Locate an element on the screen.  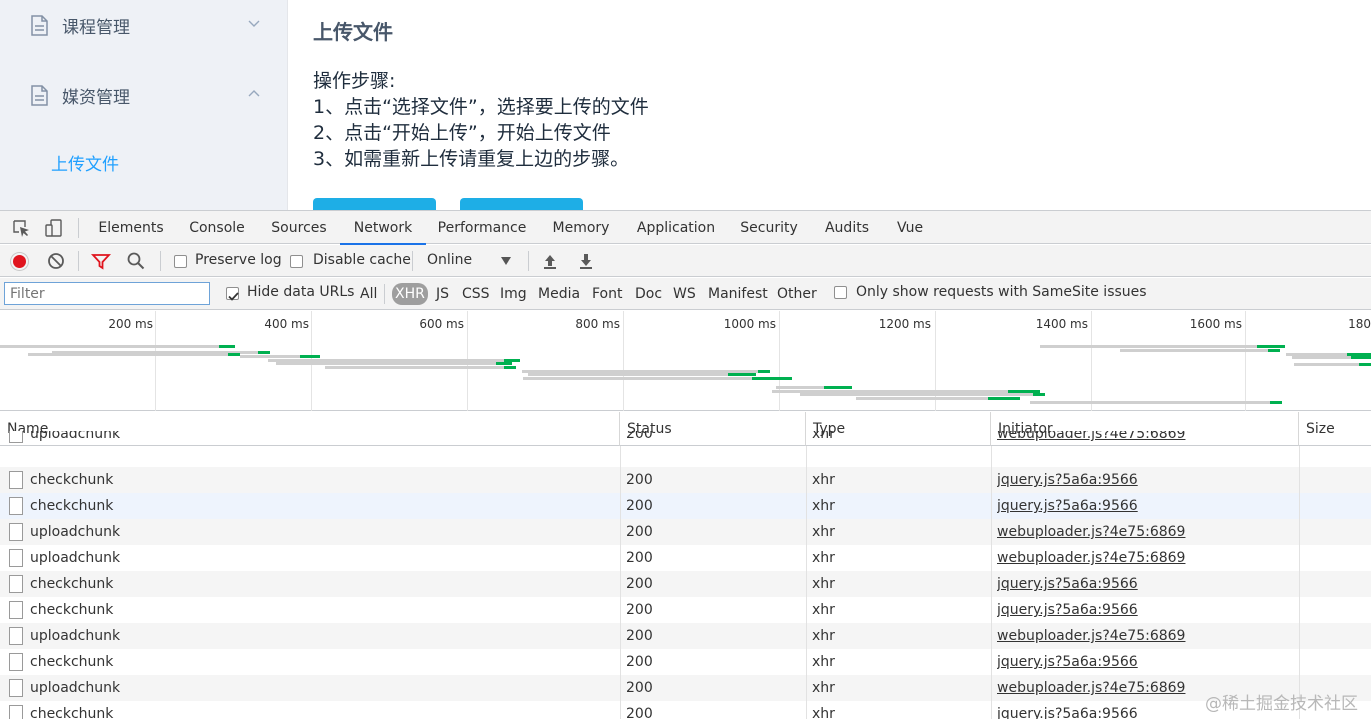
sidebar-item-label: 媒资管理 is located at coordinates (96, 97).